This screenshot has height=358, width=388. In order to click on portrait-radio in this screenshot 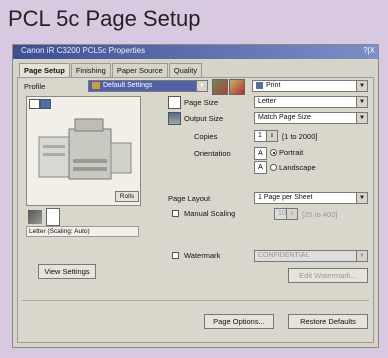, I will do `click(273, 152)`.